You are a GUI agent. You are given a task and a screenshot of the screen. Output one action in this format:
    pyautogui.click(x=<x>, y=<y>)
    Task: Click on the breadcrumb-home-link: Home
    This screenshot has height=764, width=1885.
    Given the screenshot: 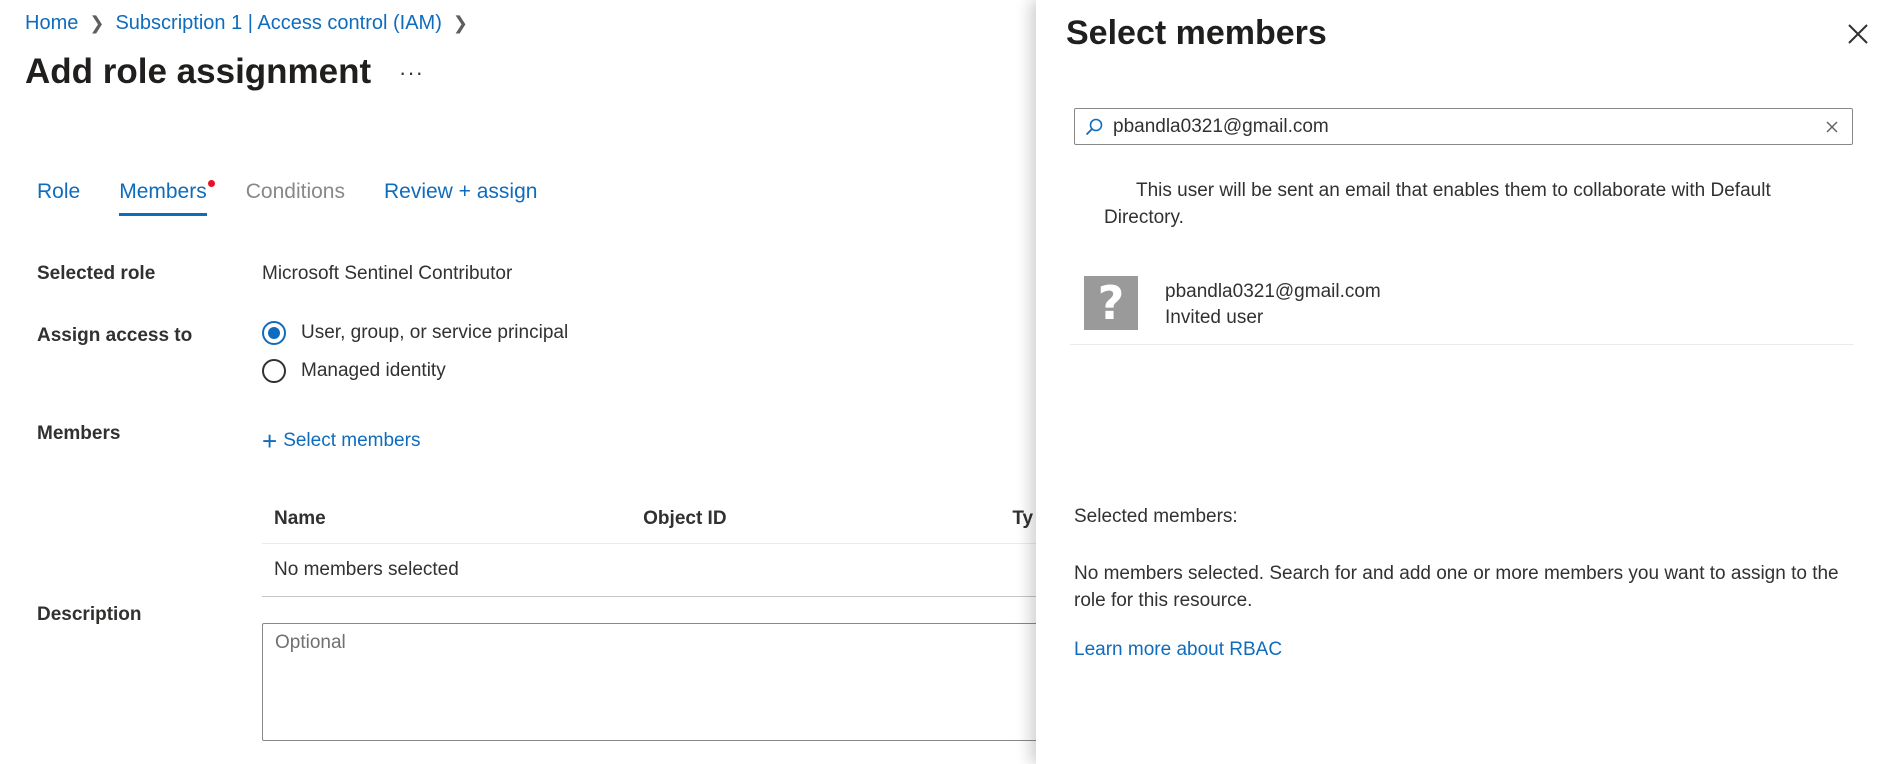 What is the action you would take?
    pyautogui.click(x=51, y=23)
    